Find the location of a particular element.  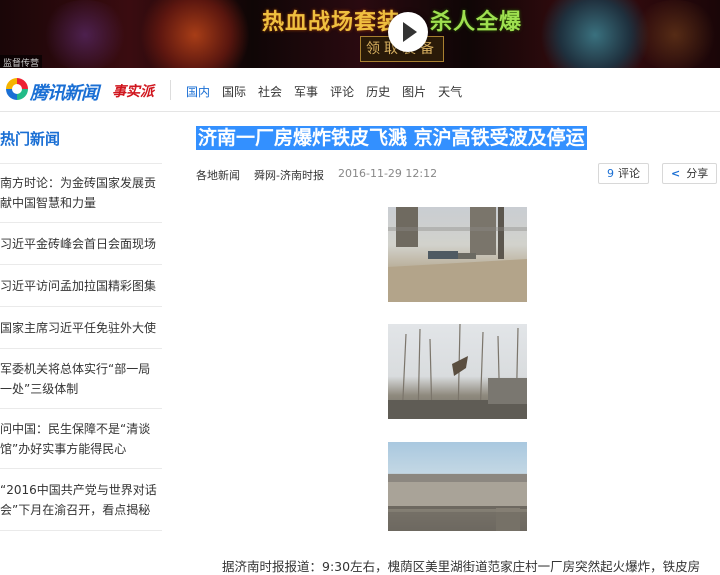

top-banner-ad: 热血战场套装 杀人全爆 领取装备 监督传营 is located at coordinates (360, 34).